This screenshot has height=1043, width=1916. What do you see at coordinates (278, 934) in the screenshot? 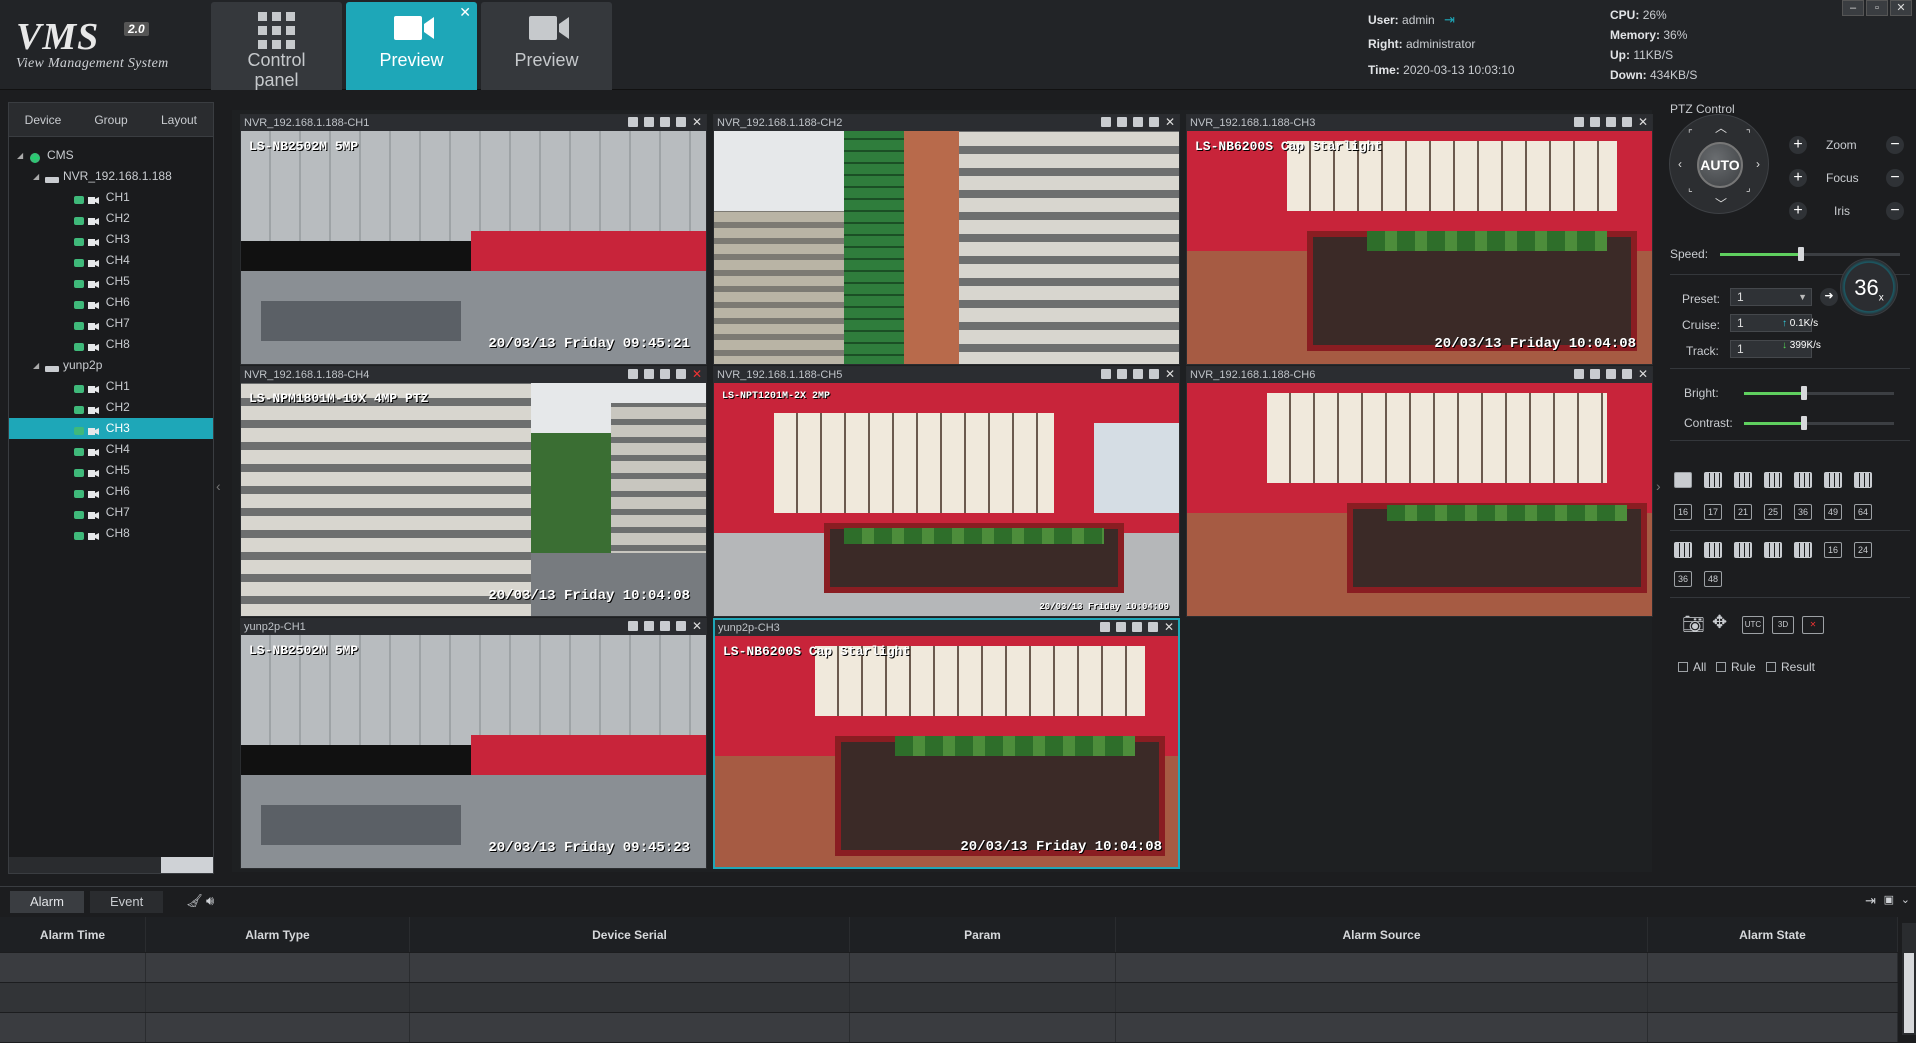
I see `column-alarm-type: Alarm Type` at bounding box center [278, 934].